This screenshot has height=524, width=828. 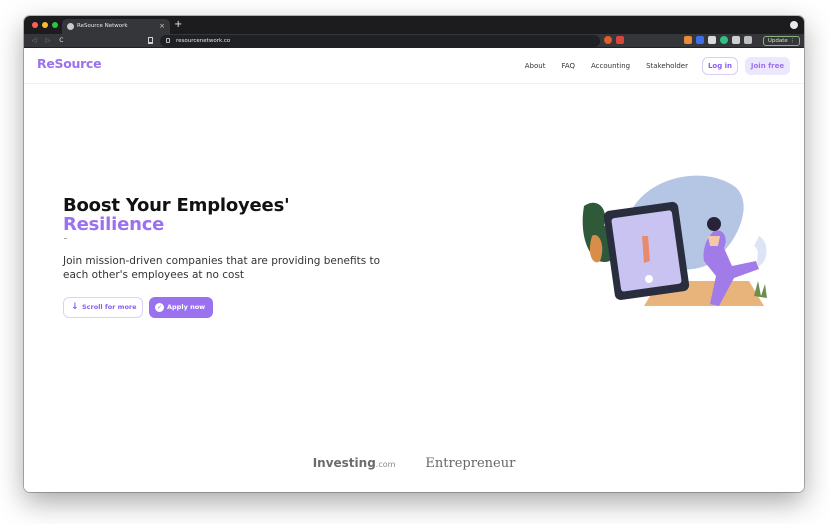 I want to click on login-button: Log in, so click(x=720, y=66).